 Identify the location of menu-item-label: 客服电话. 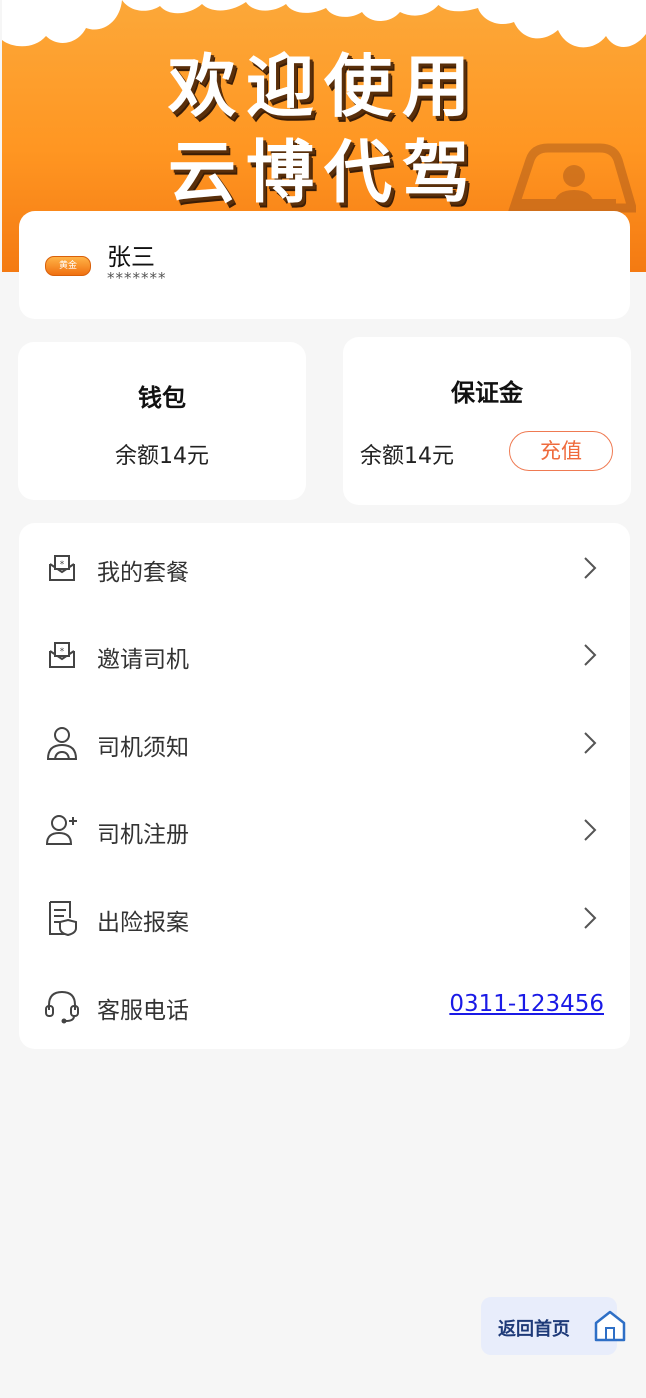
(143, 1011).